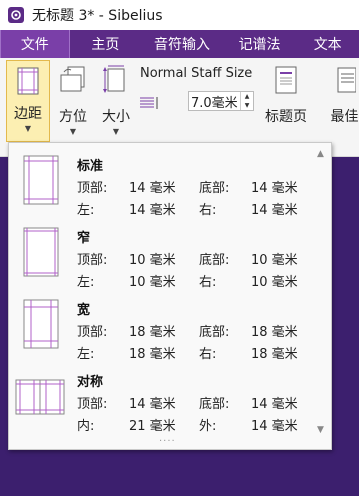 This screenshot has width=359, height=496. I want to click on margins-icon, so click(28, 81).